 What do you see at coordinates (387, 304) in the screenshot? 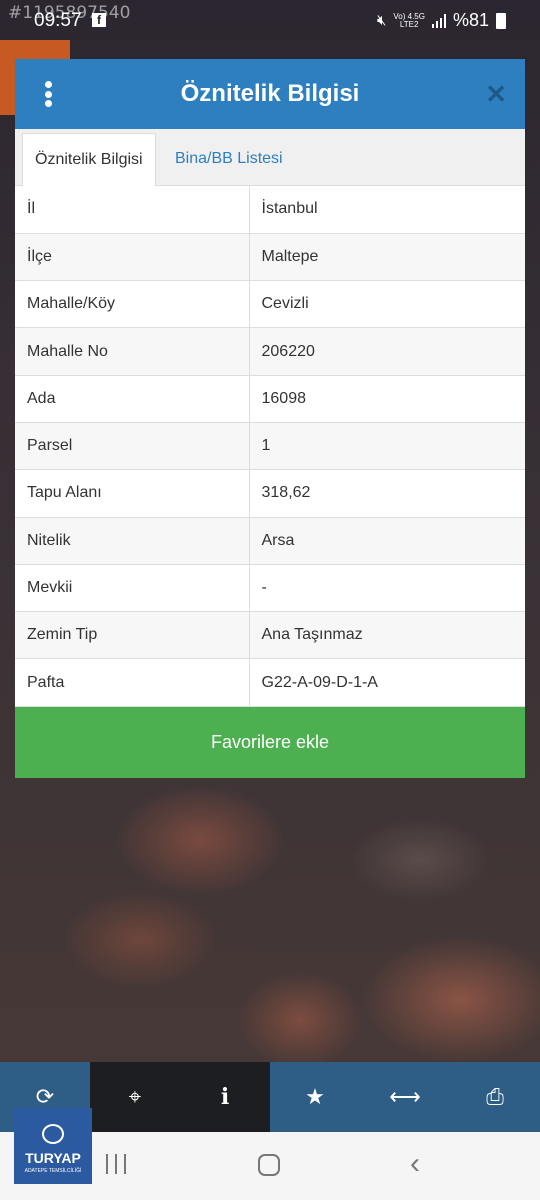
I see `row-value: Cevizli` at bounding box center [387, 304].